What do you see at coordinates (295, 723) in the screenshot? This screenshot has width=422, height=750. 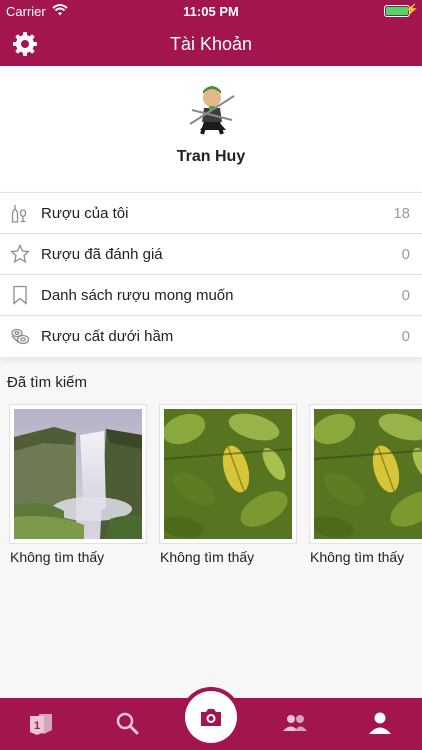 I see `users-icon` at bounding box center [295, 723].